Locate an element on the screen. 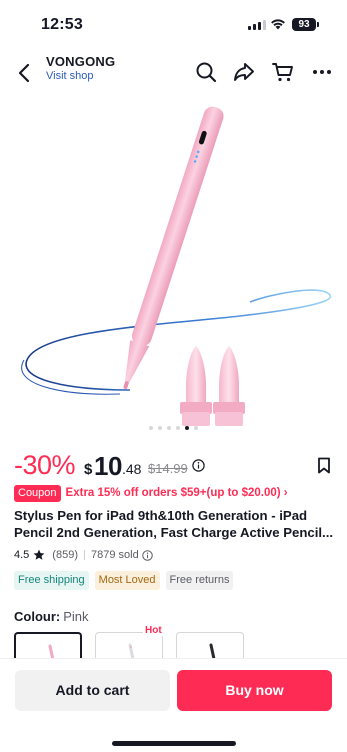  cart-icon is located at coordinates (283, 72).